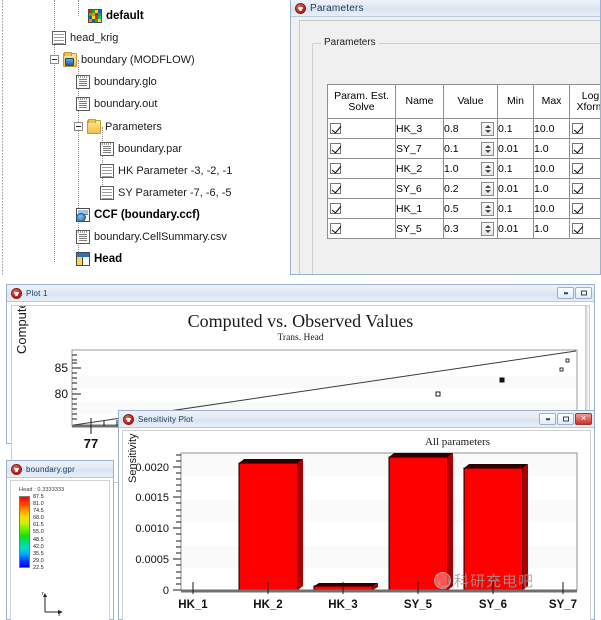  I want to click on cell-name: HK_1, so click(419, 208).